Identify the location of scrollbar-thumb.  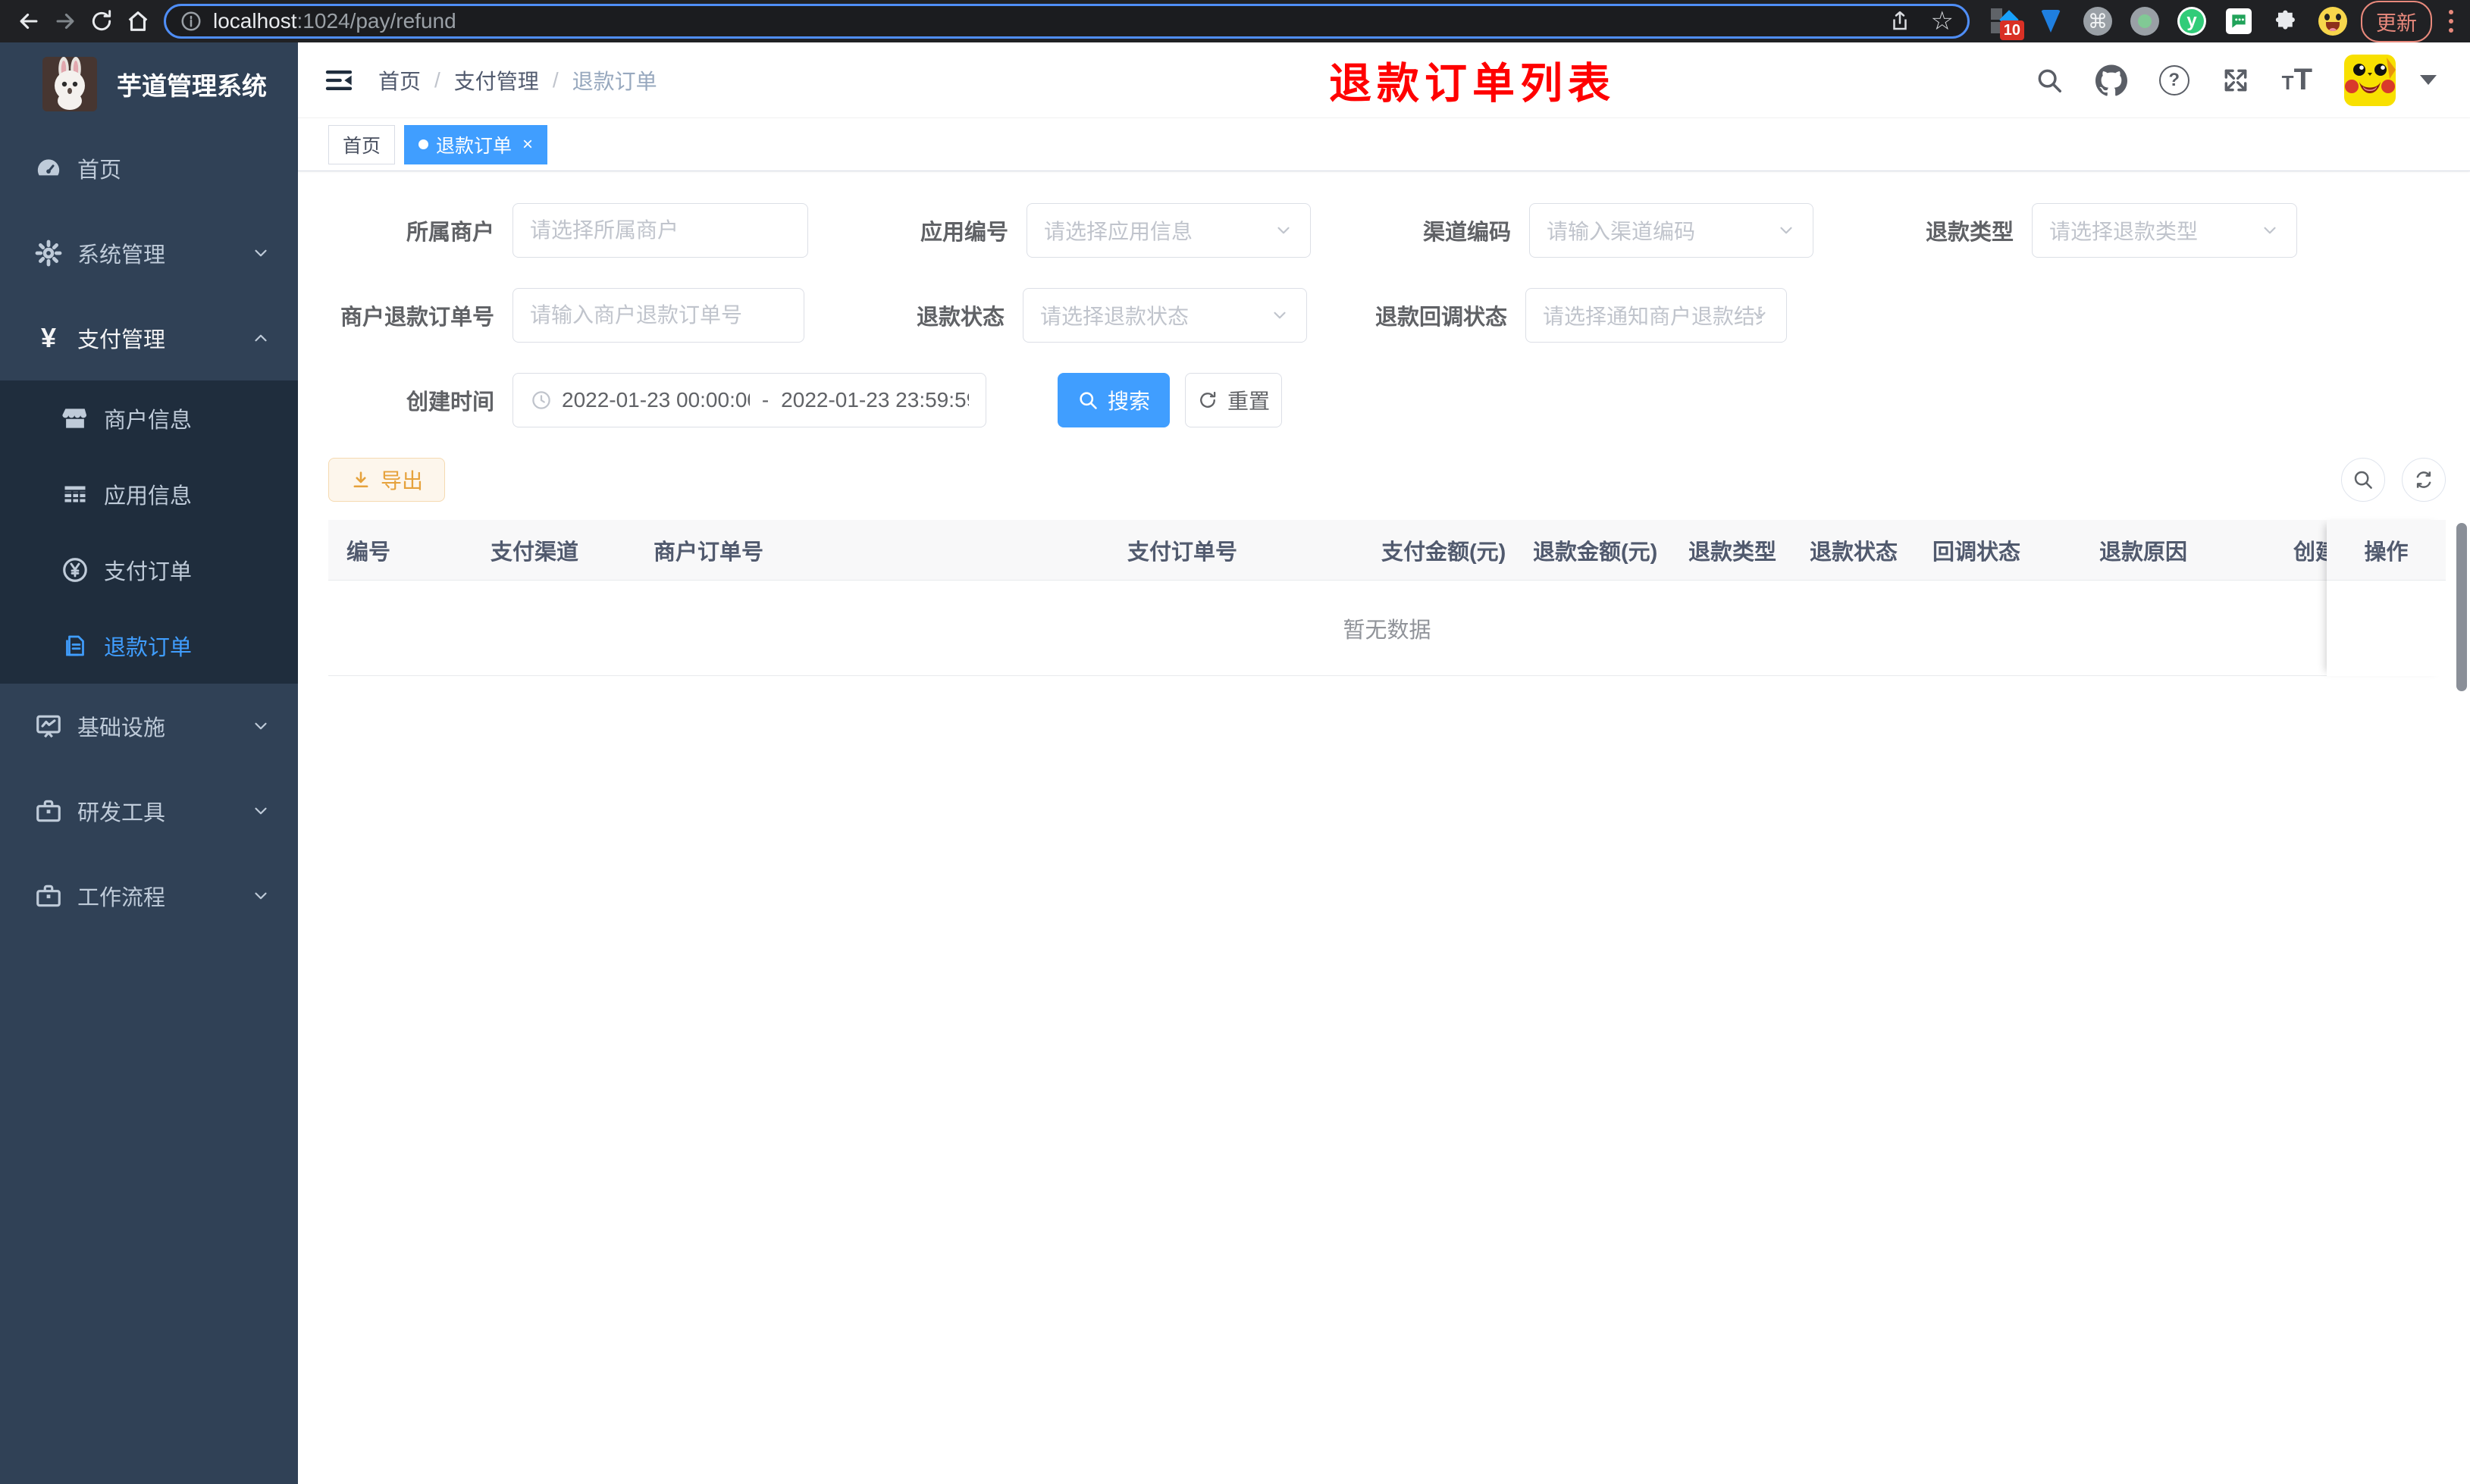
(2461, 607).